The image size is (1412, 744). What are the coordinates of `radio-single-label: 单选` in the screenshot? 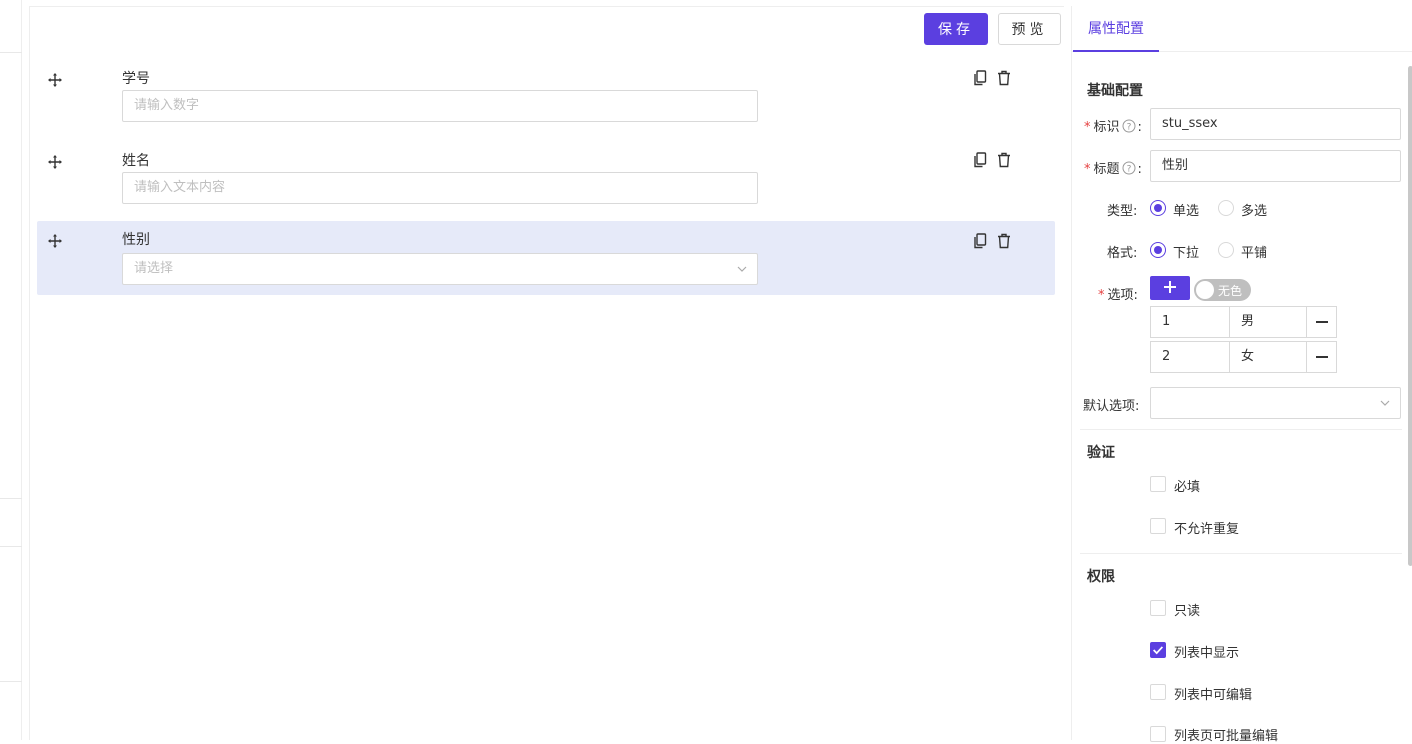 It's located at (1186, 211).